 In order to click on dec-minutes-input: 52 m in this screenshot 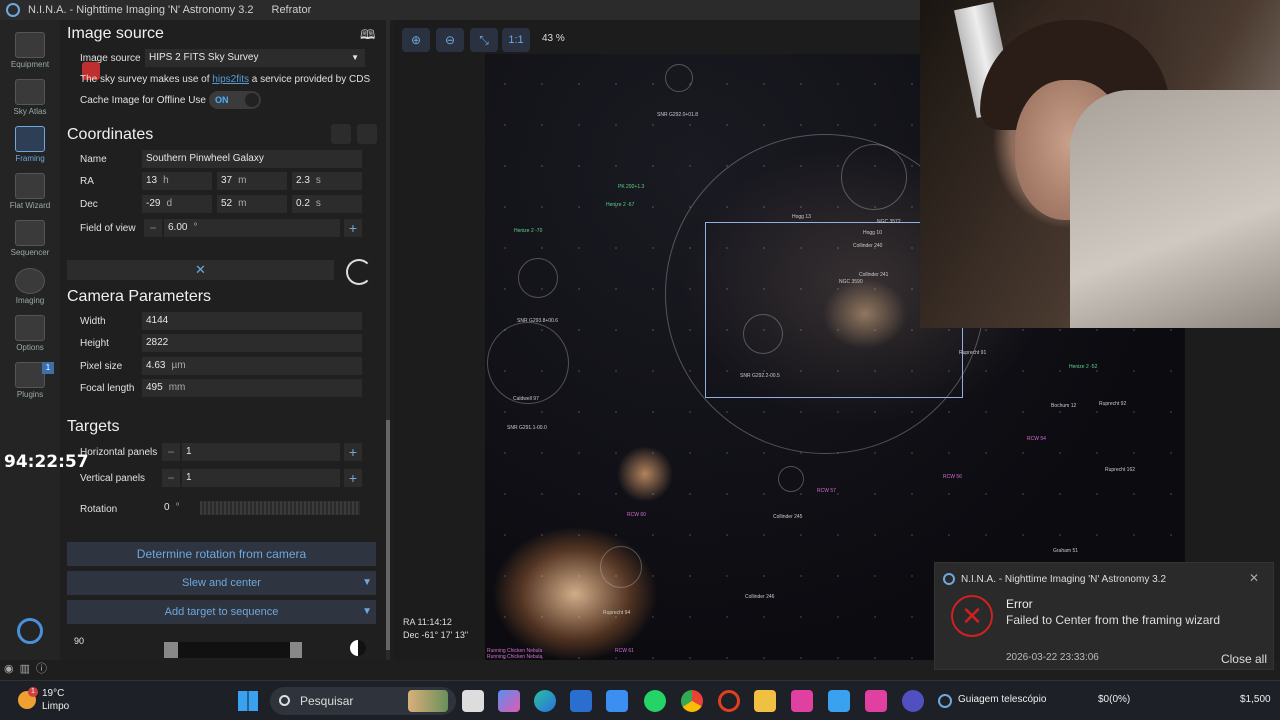, I will do `click(252, 204)`.